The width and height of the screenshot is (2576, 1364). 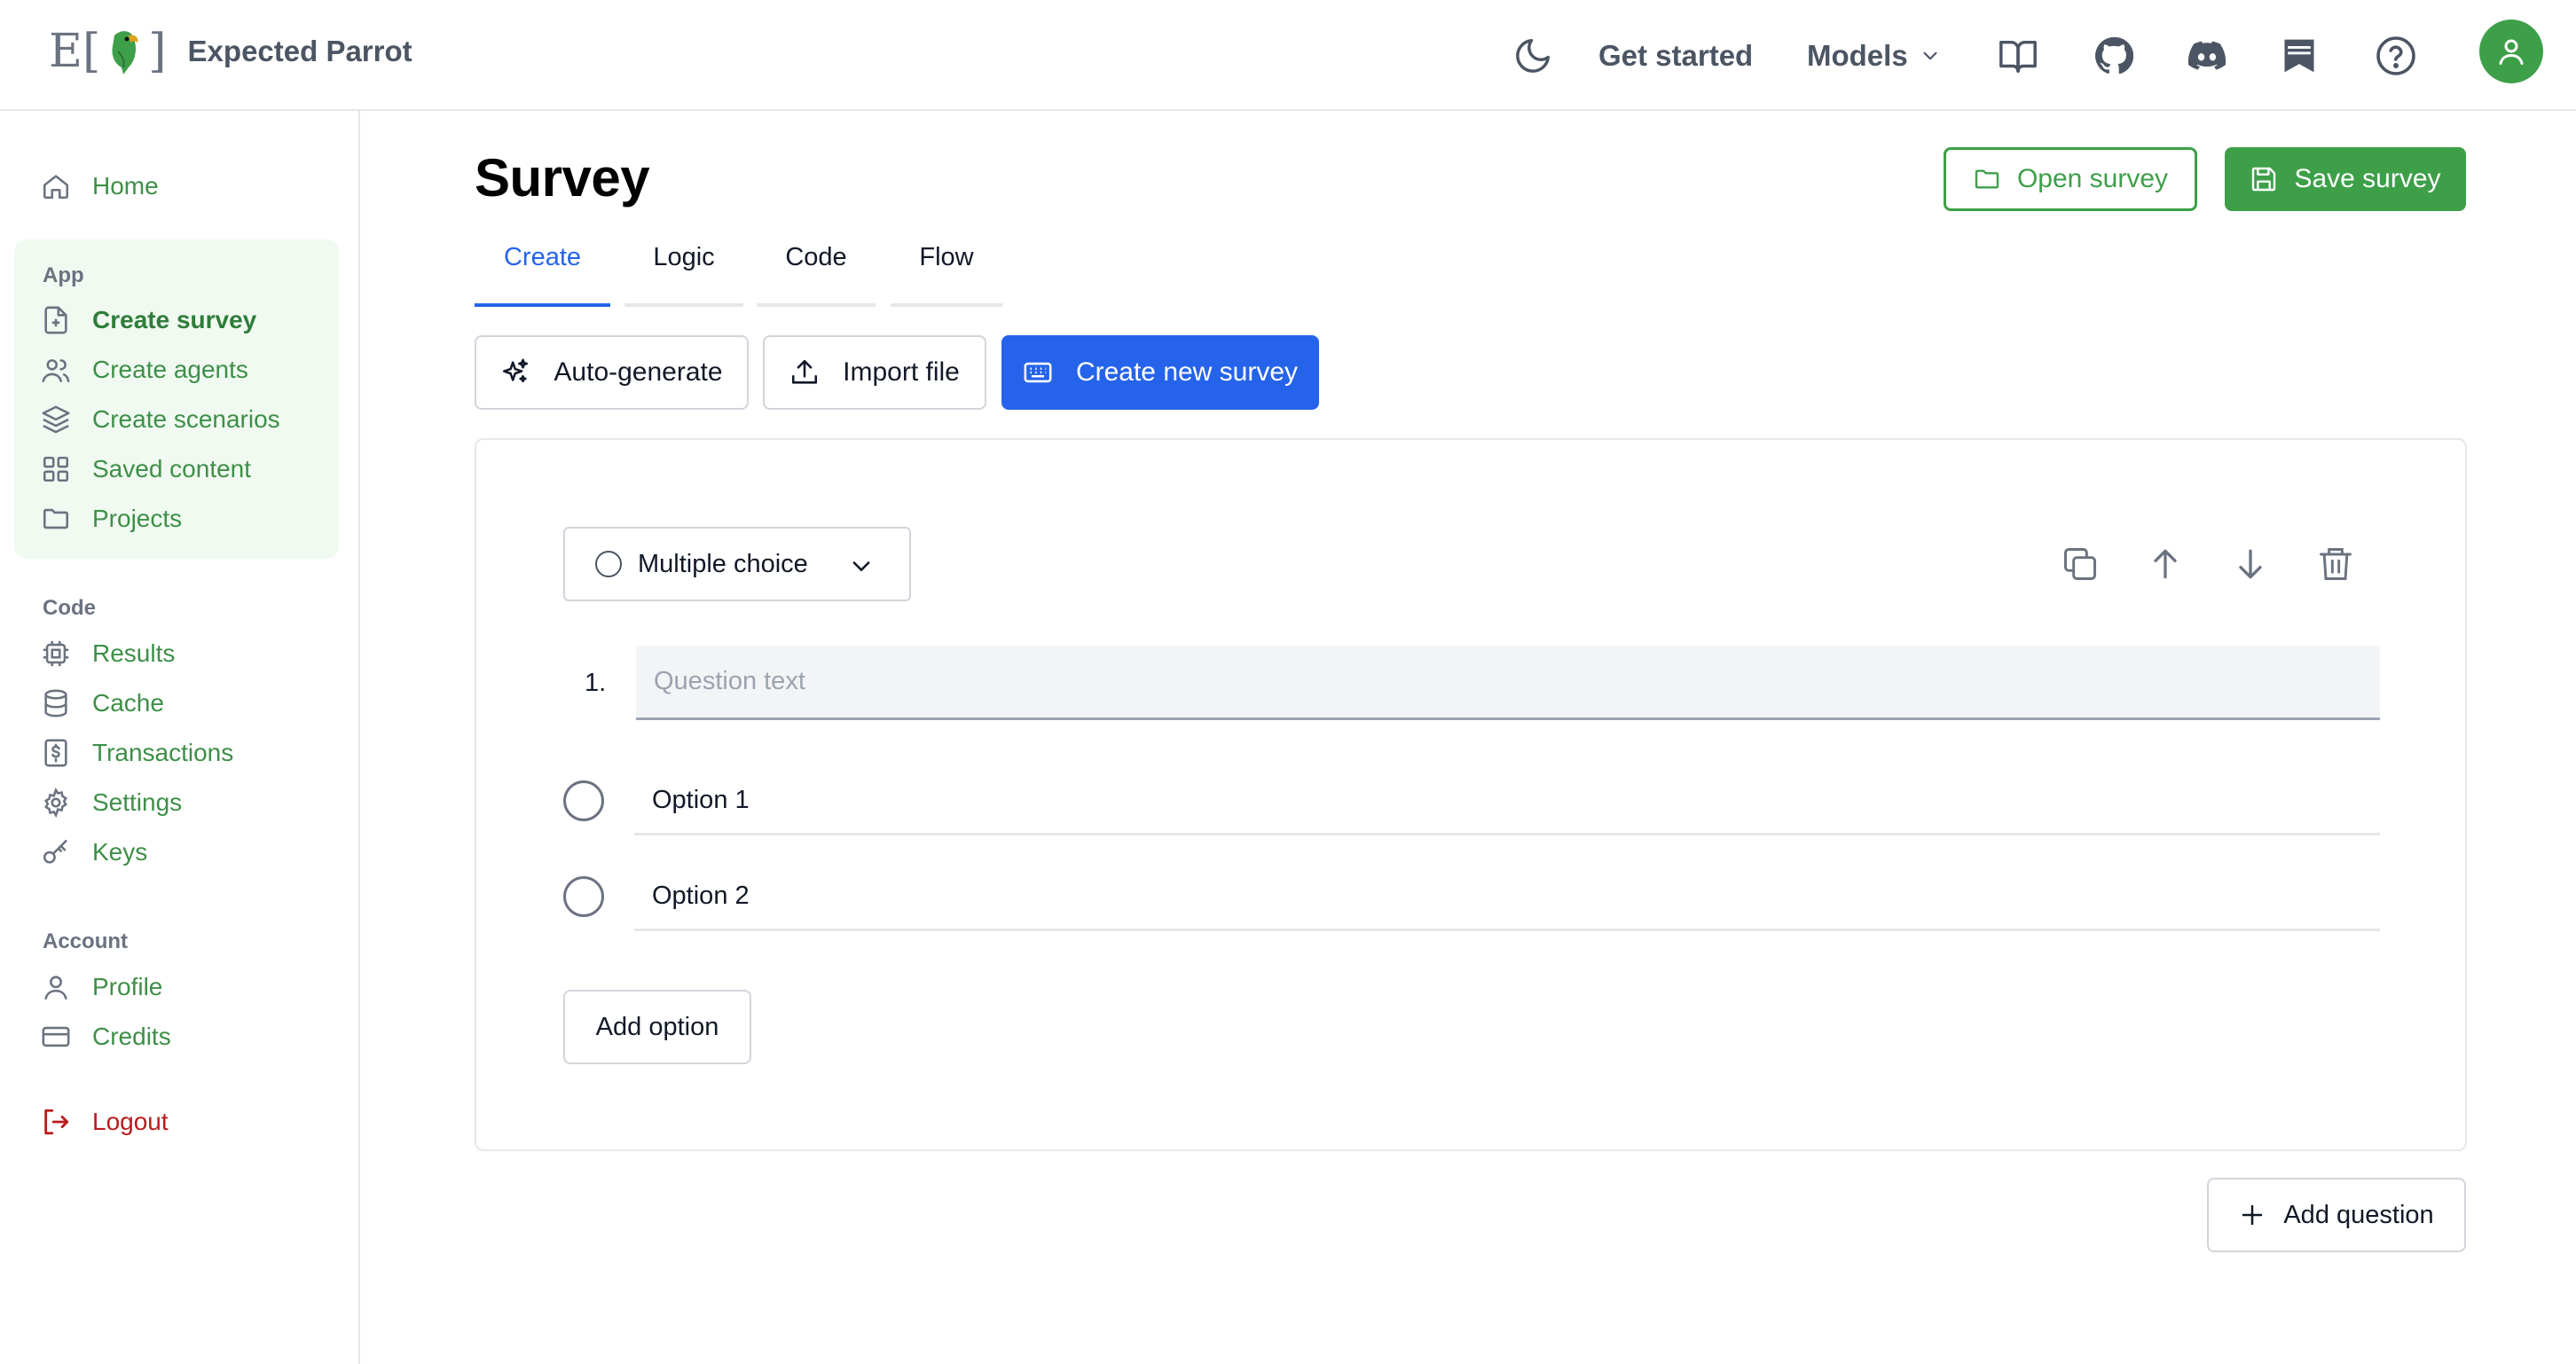 I want to click on sidebar-item-create-agents: Create agents, so click(x=144, y=370).